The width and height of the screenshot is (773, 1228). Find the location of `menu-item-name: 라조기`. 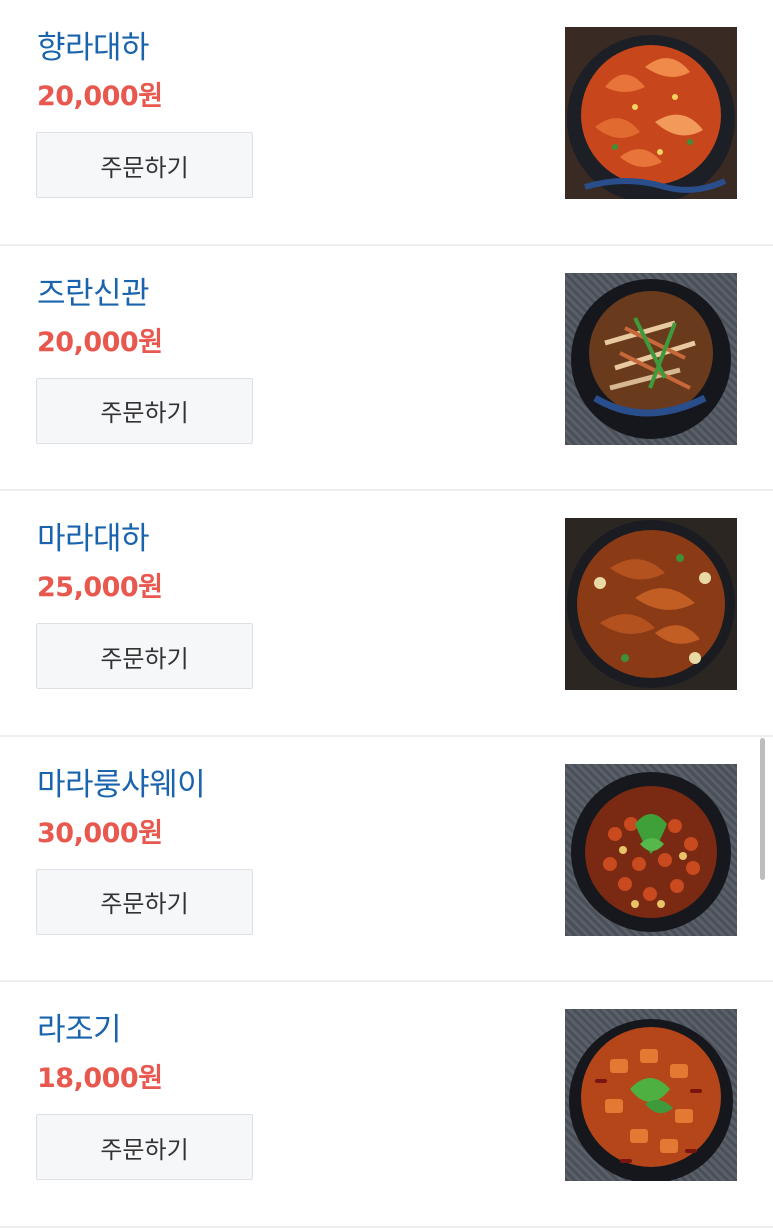

menu-item-name: 라조기 is located at coordinates (79, 1030).